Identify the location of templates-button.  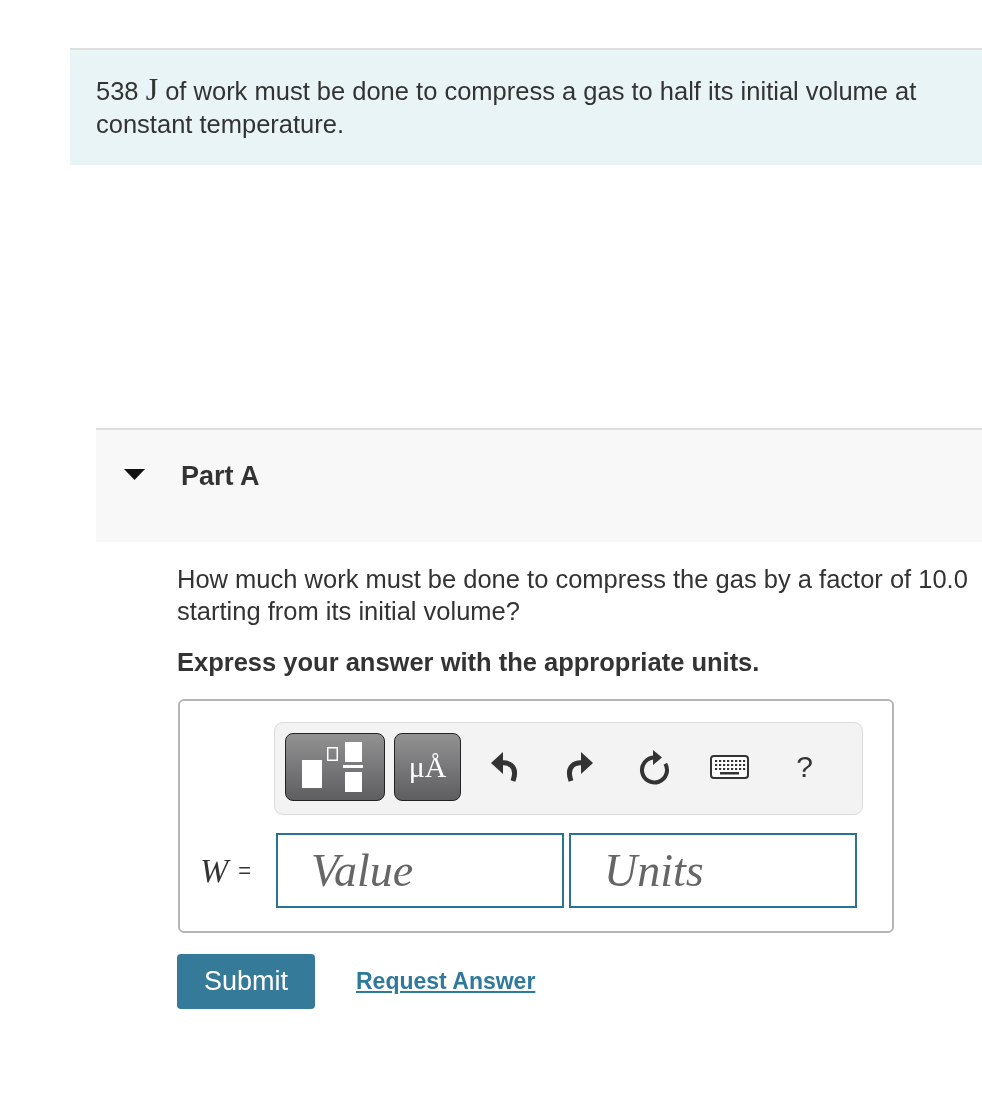
(335, 766).